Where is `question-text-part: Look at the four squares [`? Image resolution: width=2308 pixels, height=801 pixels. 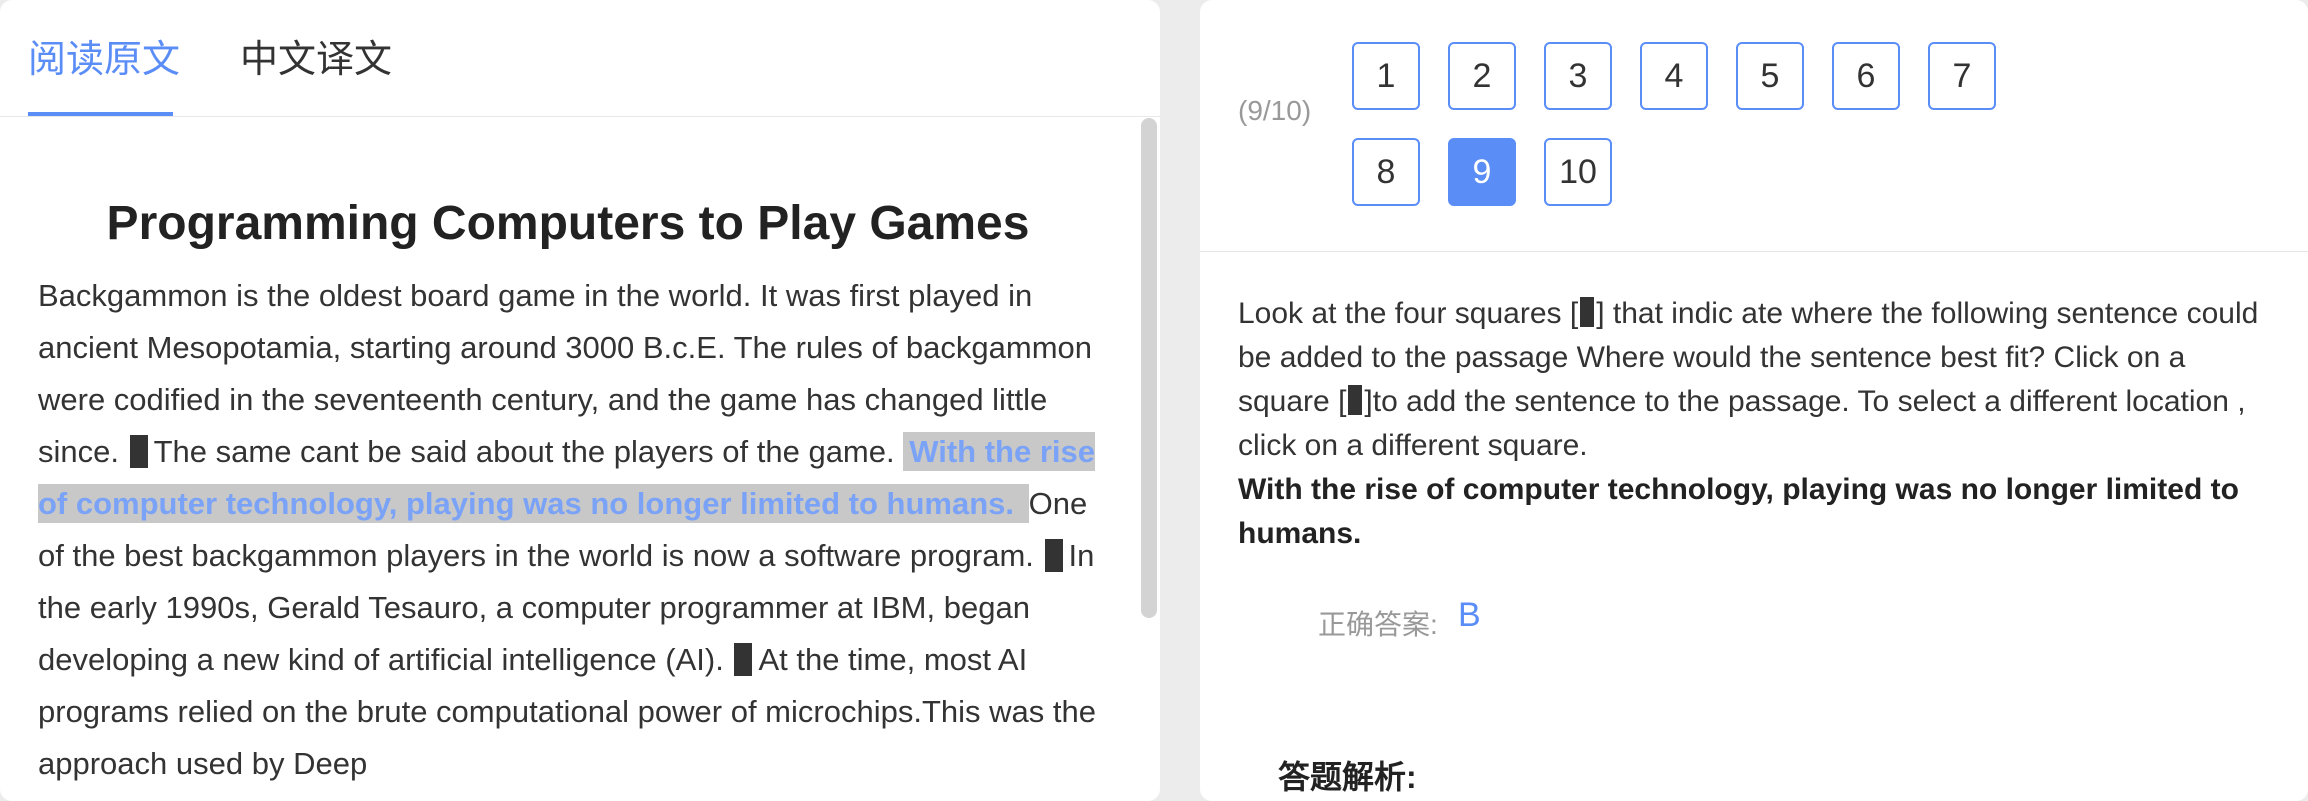
question-text-part: Look at the four squares [ is located at coordinates (1408, 313).